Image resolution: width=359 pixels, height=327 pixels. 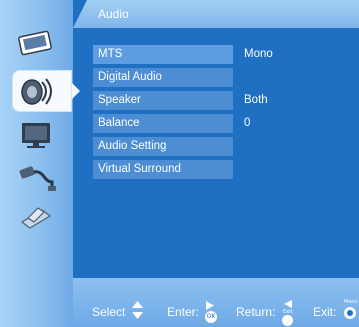 I want to click on return-hint-label: Return:, so click(x=256, y=312).